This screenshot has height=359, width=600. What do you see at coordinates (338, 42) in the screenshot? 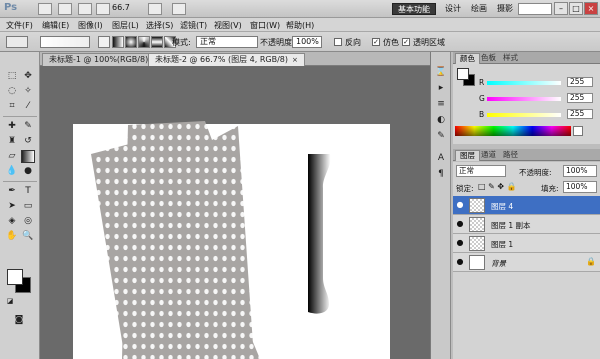
I see `reverse-checkbox` at bounding box center [338, 42].